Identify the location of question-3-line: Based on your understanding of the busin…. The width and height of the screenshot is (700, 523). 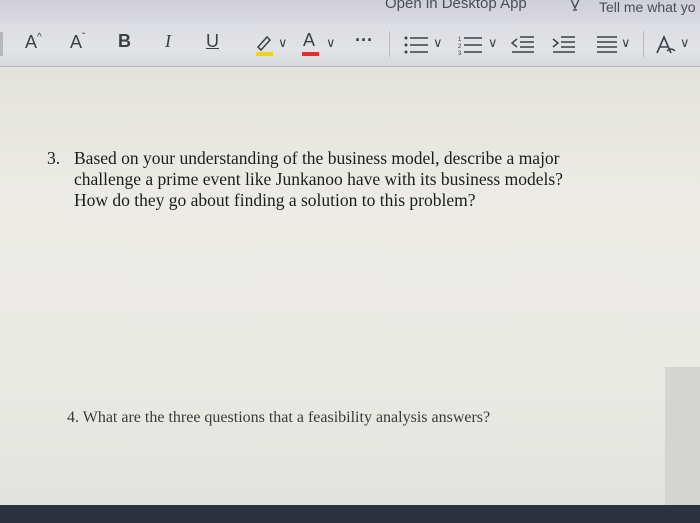
(317, 158).